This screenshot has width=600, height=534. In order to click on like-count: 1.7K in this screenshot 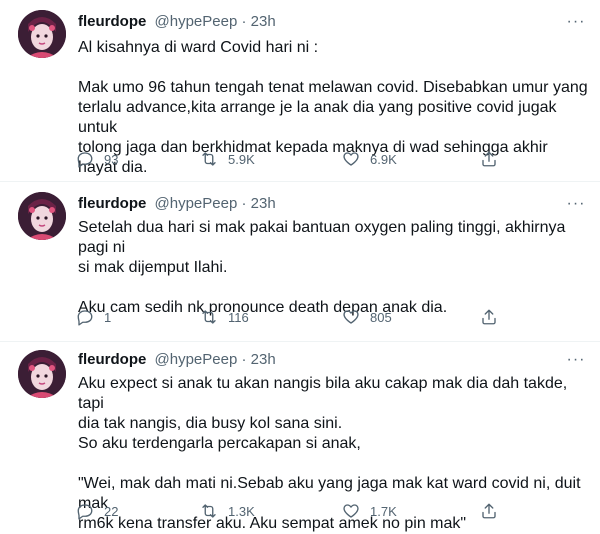, I will do `click(383, 511)`.